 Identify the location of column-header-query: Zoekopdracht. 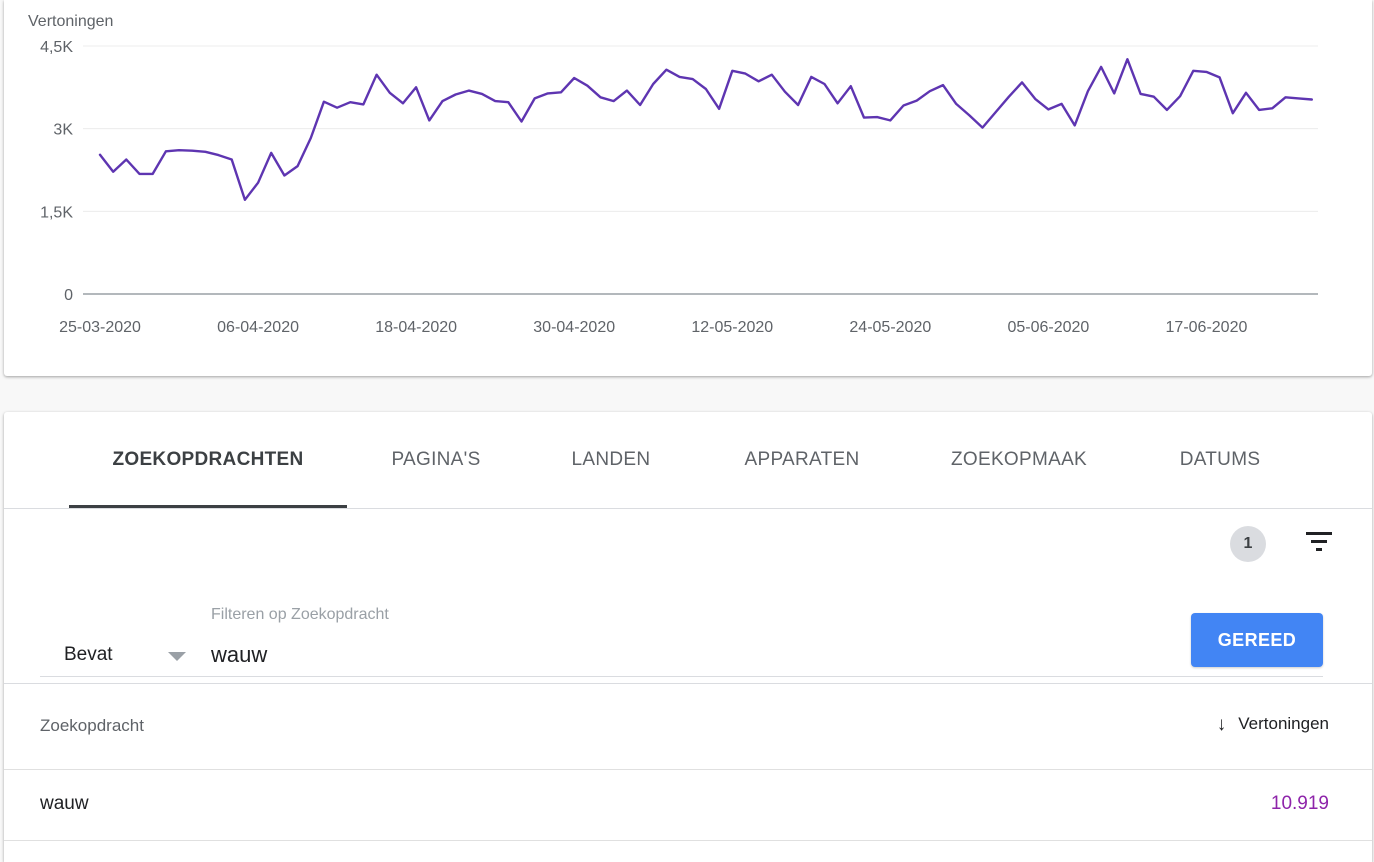
(92, 726).